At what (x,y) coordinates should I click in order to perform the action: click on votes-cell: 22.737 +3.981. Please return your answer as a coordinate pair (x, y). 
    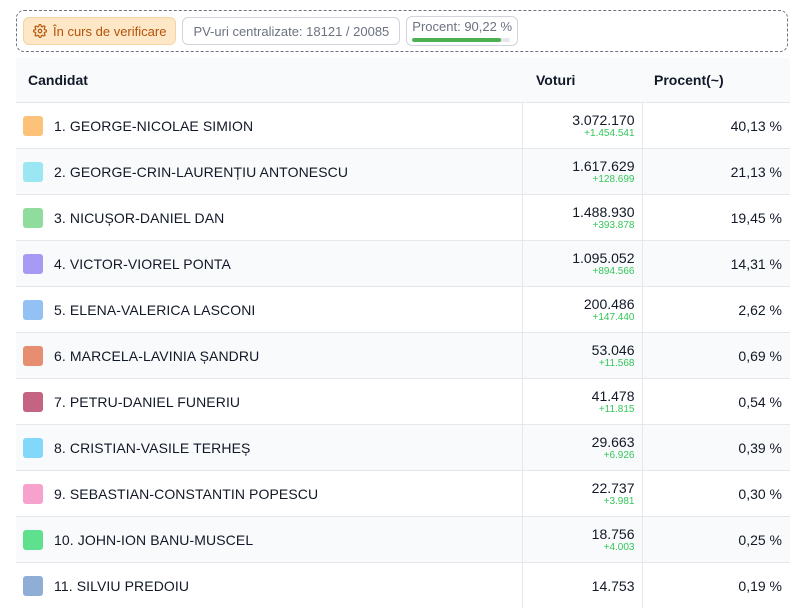
    Looking at the image, I should click on (582, 494).